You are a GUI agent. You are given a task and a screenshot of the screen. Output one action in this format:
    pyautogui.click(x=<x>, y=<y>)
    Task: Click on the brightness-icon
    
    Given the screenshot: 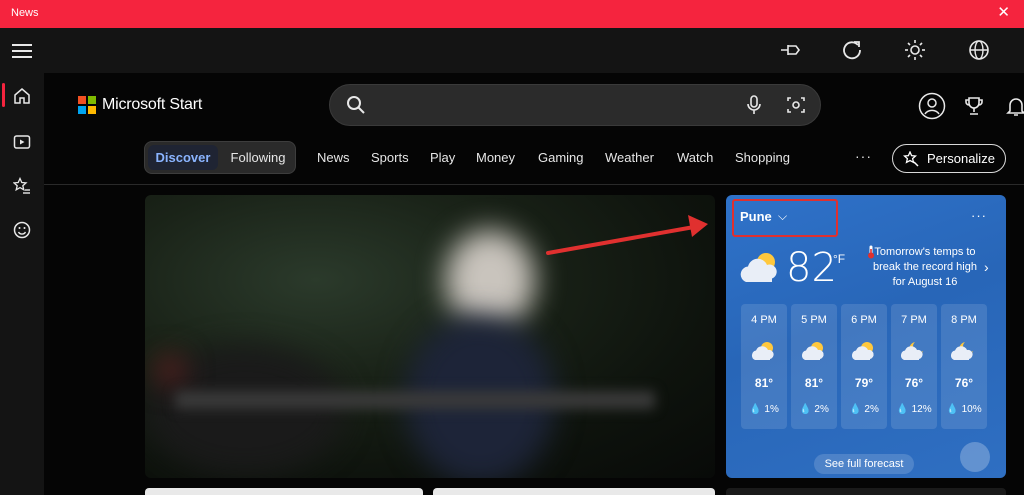 What is the action you would take?
    pyautogui.click(x=915, y=50)
    